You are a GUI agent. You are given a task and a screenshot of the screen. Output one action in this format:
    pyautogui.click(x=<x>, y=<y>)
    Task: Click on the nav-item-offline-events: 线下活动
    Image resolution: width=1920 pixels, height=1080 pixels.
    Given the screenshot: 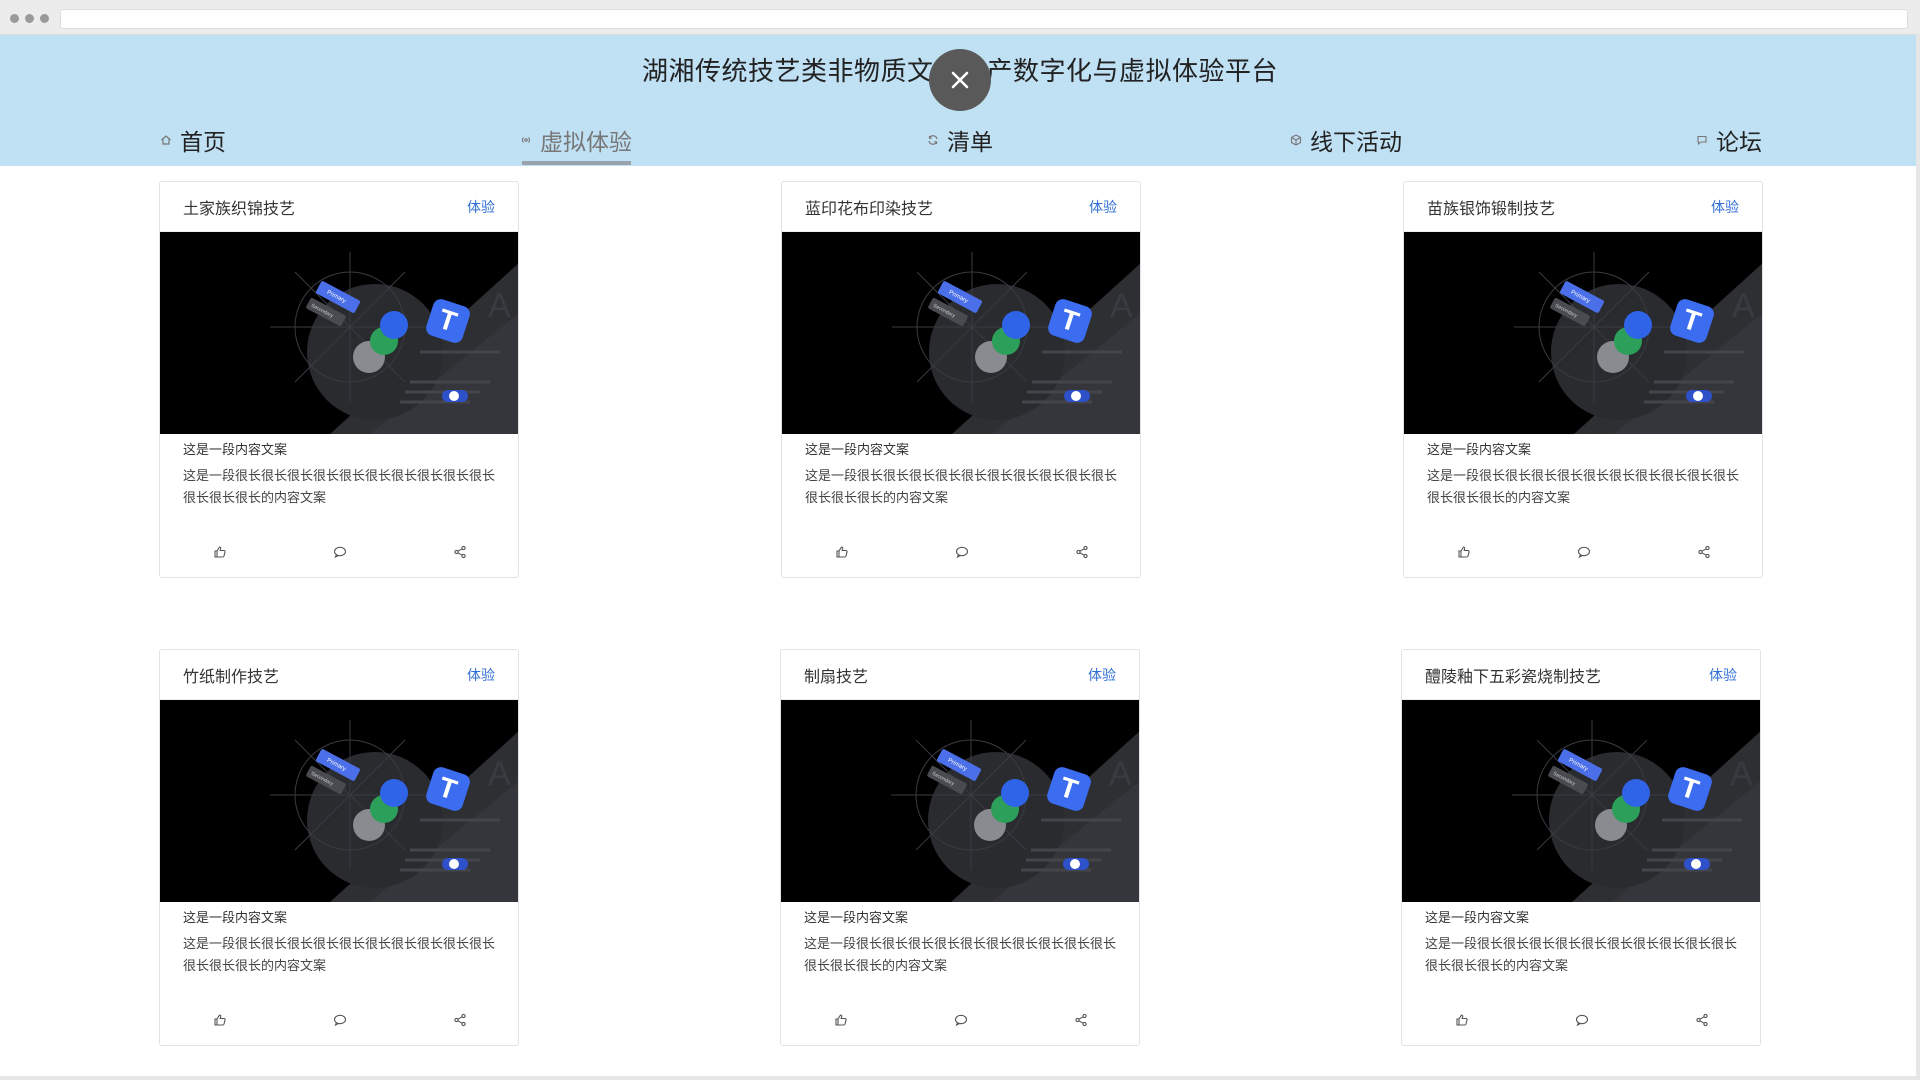 What is the action you would take?
    pyautogui.click(x=1346, y=139)
    